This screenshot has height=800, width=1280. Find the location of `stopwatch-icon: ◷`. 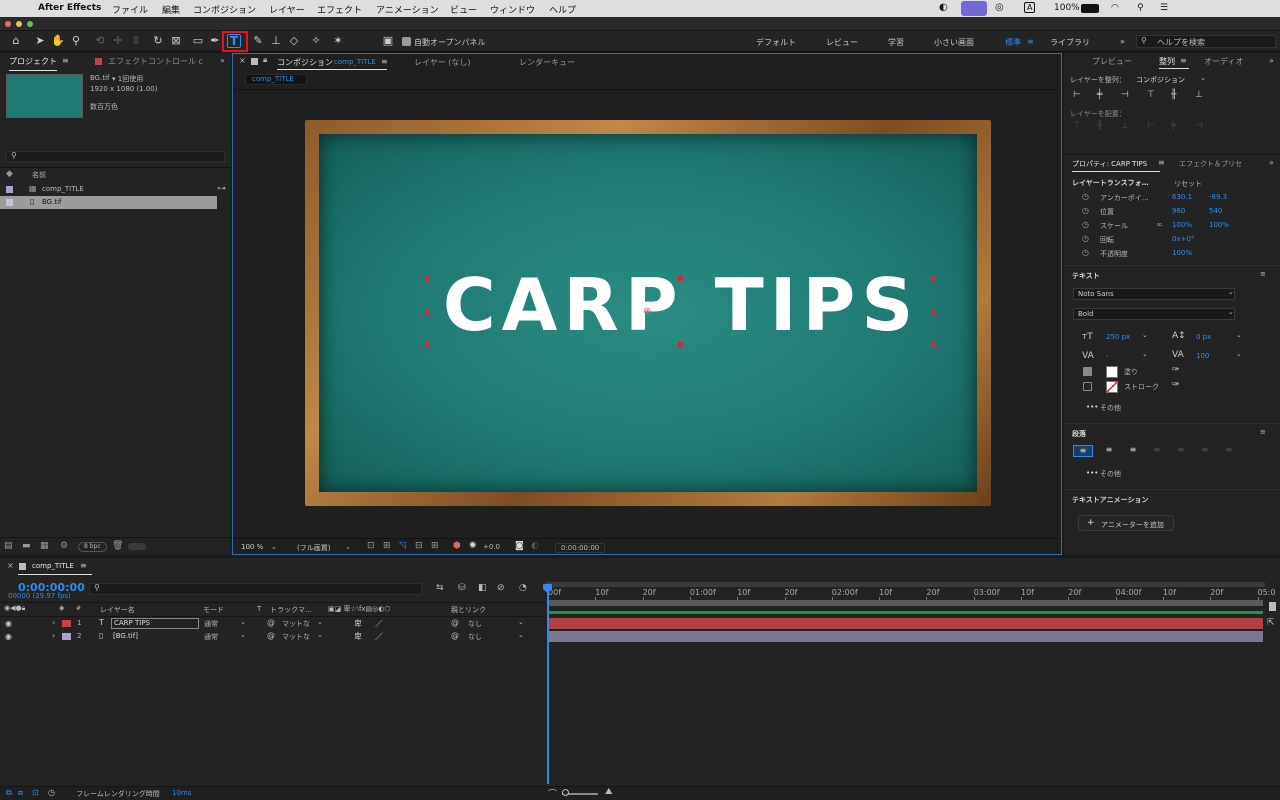

stopwatch-icon: ◷ is located at coordinates (1085, 210).